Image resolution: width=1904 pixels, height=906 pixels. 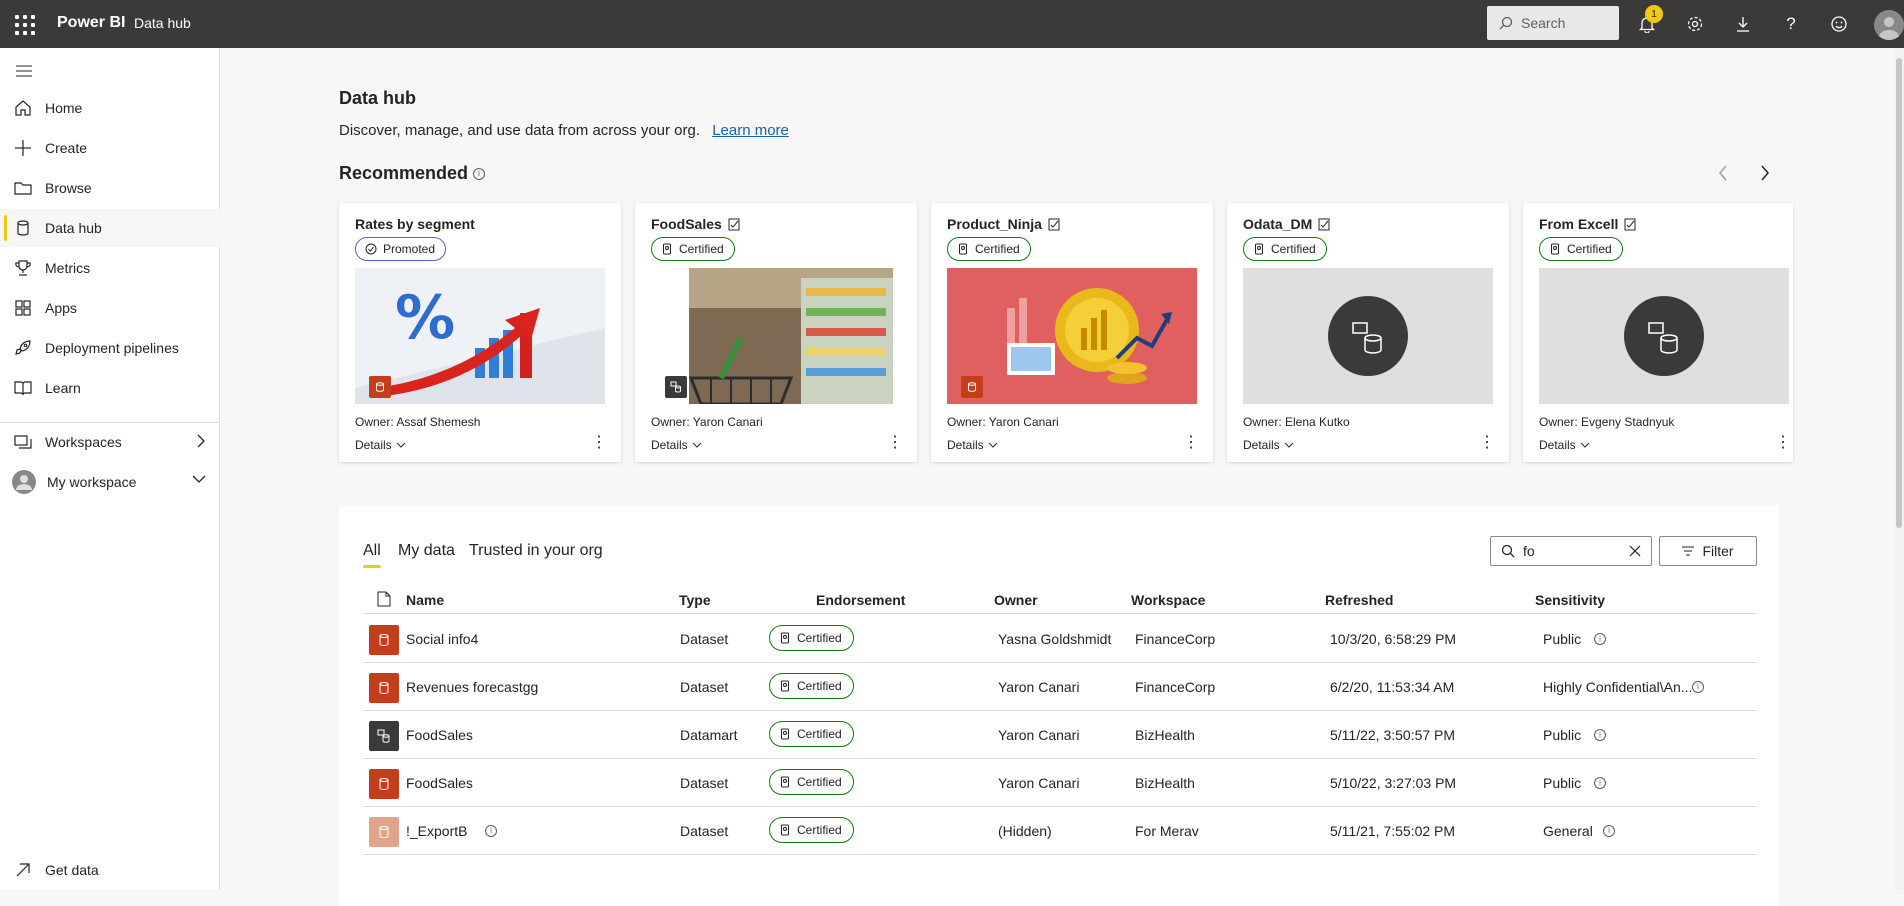 I want to click on certified-doc-icon, so click(x=1630, y=224).